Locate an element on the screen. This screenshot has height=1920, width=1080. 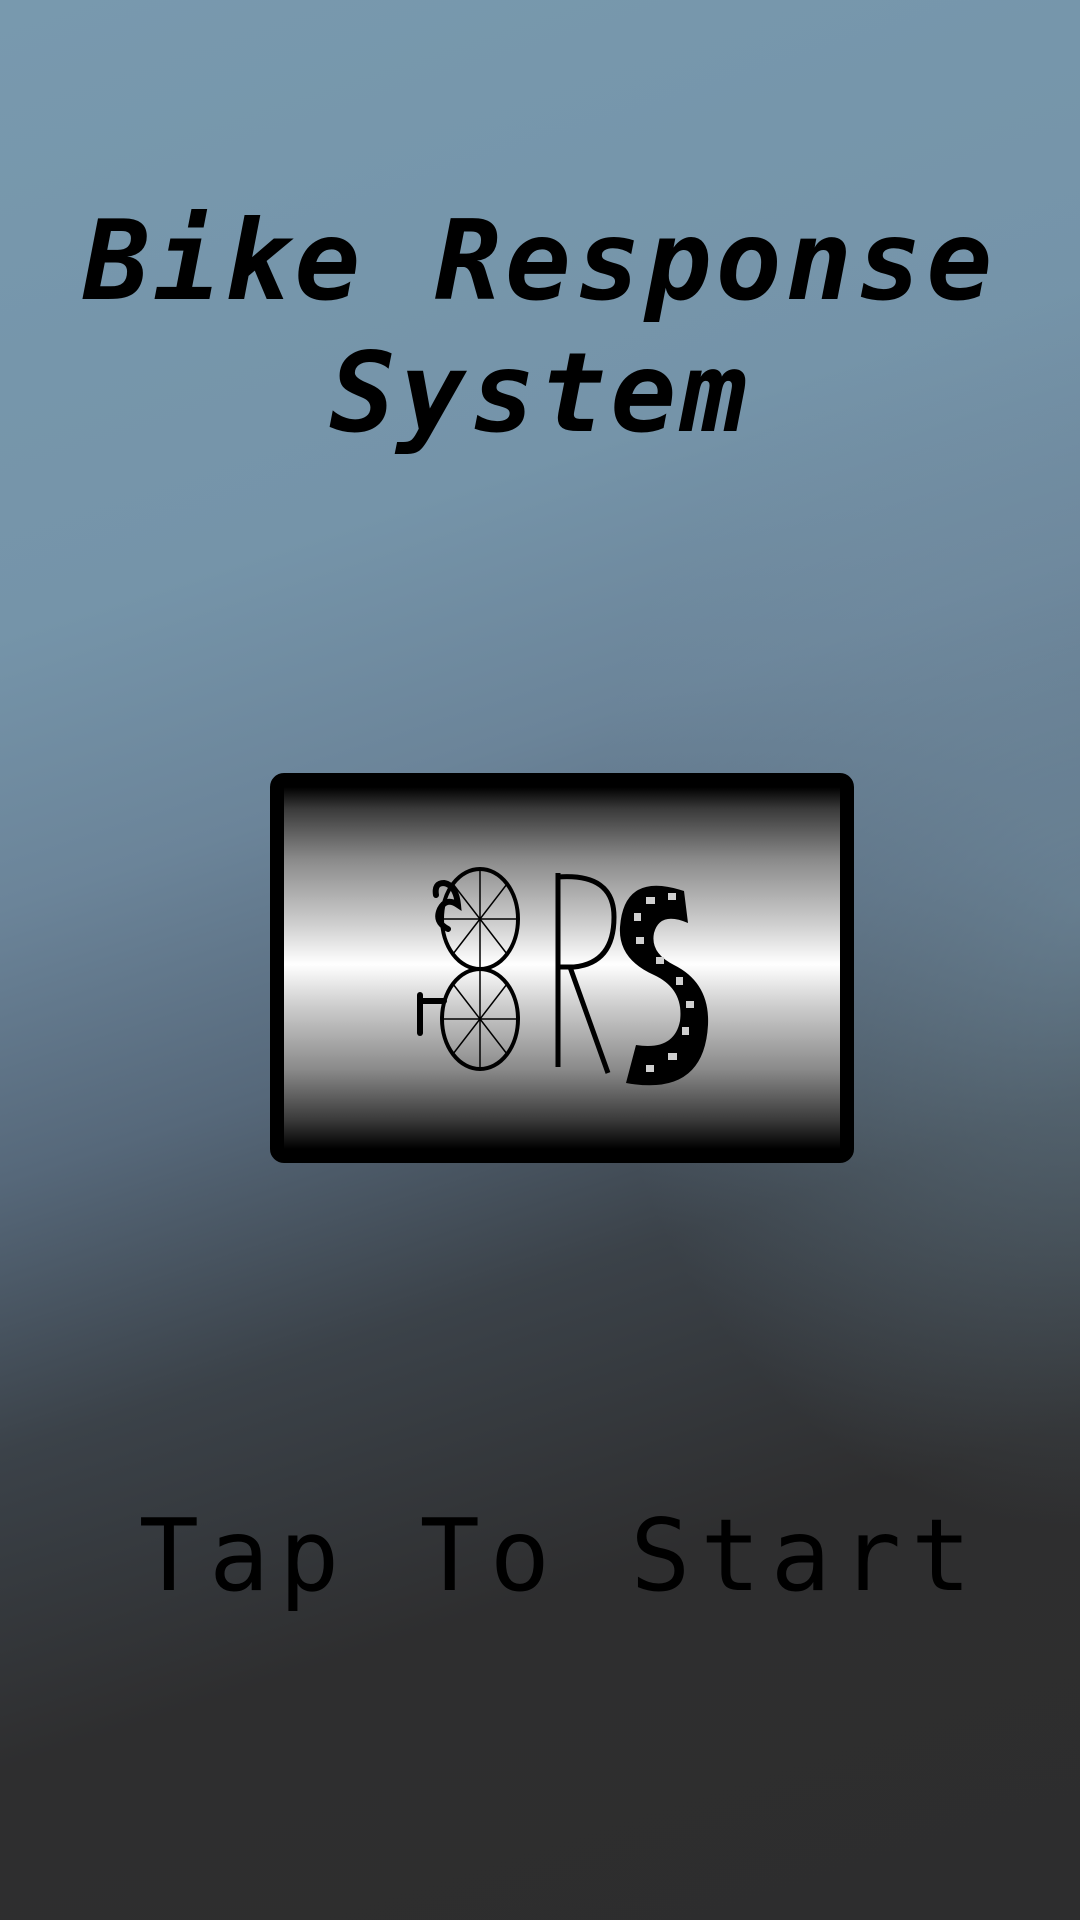
tap-to-start-button: Tap To Start is located at coordinates (540, 1556).